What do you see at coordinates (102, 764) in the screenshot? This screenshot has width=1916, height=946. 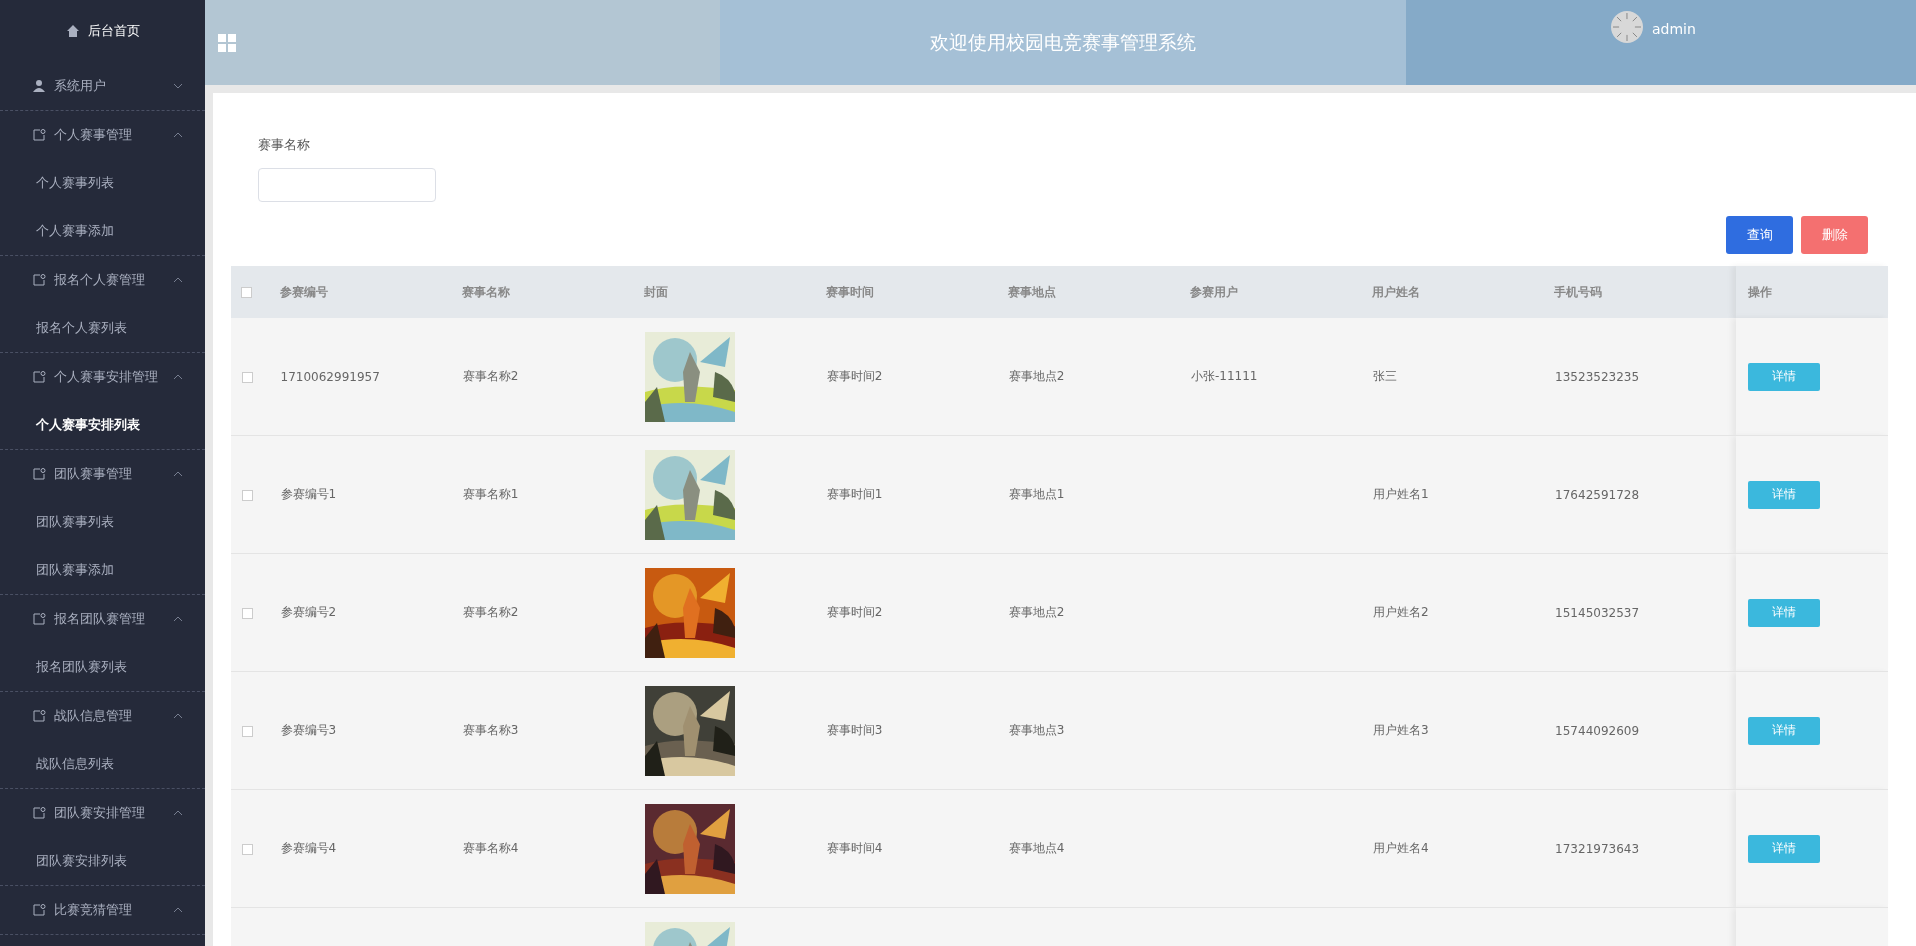 I see `sidebar-item: 战队信息列表` at bounding box center [102, 764].